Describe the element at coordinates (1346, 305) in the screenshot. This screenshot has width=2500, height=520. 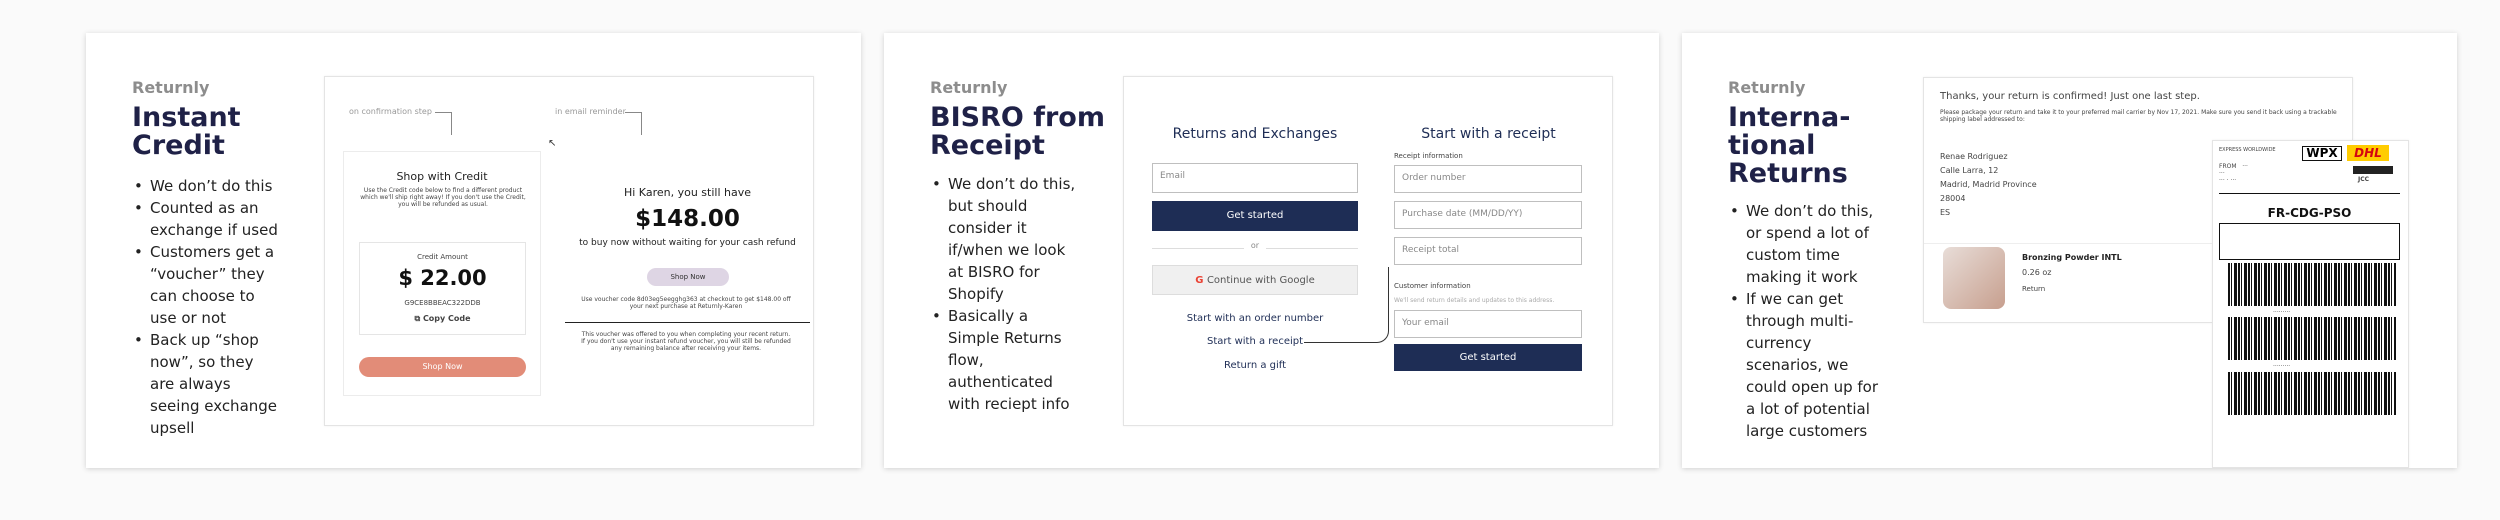
I see `flow-arrow` at that location.